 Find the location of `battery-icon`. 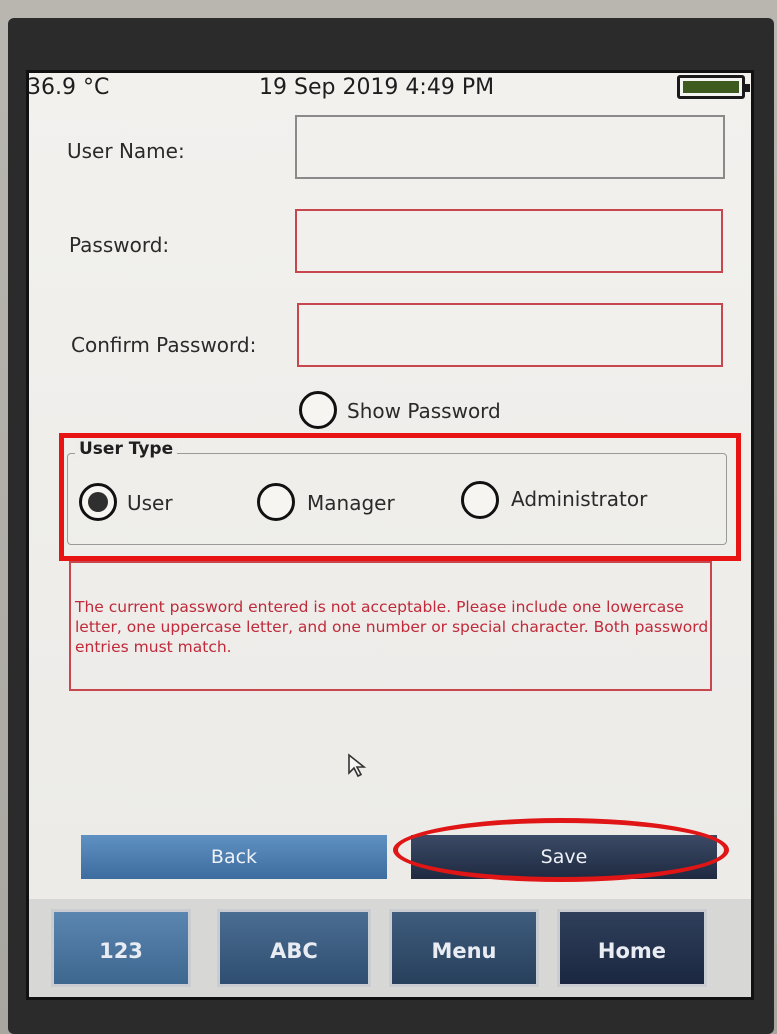

battery-icon is located at coordinates (713, 87).